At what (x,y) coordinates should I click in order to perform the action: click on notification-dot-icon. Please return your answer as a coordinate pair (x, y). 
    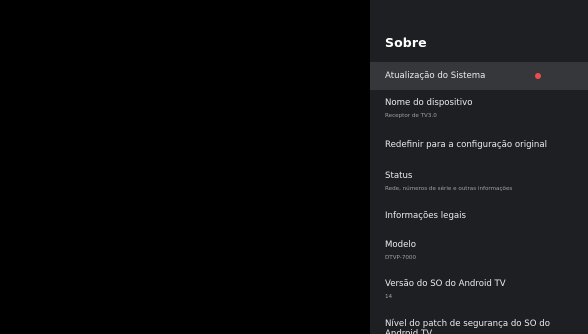
    Looking at the image, I should click on (538, 76).